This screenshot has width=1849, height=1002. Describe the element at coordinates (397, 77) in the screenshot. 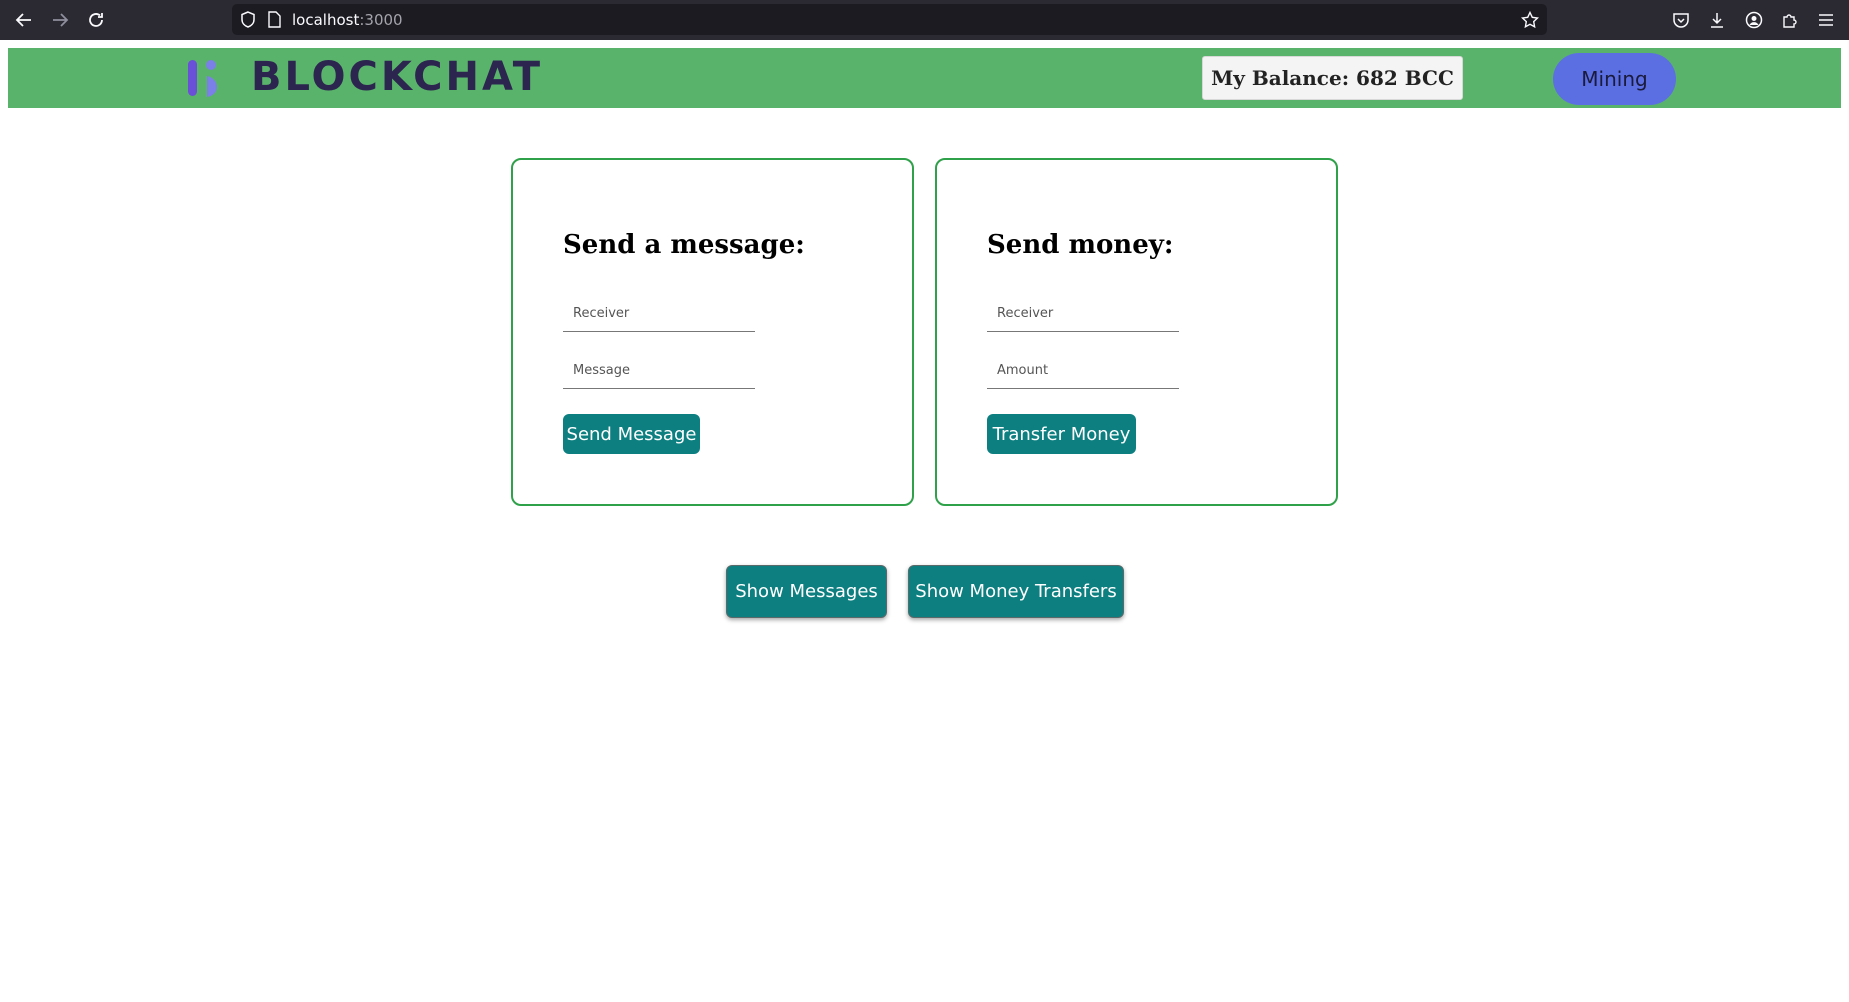

I see `brand-name: BLOCKCHAT` at that location.